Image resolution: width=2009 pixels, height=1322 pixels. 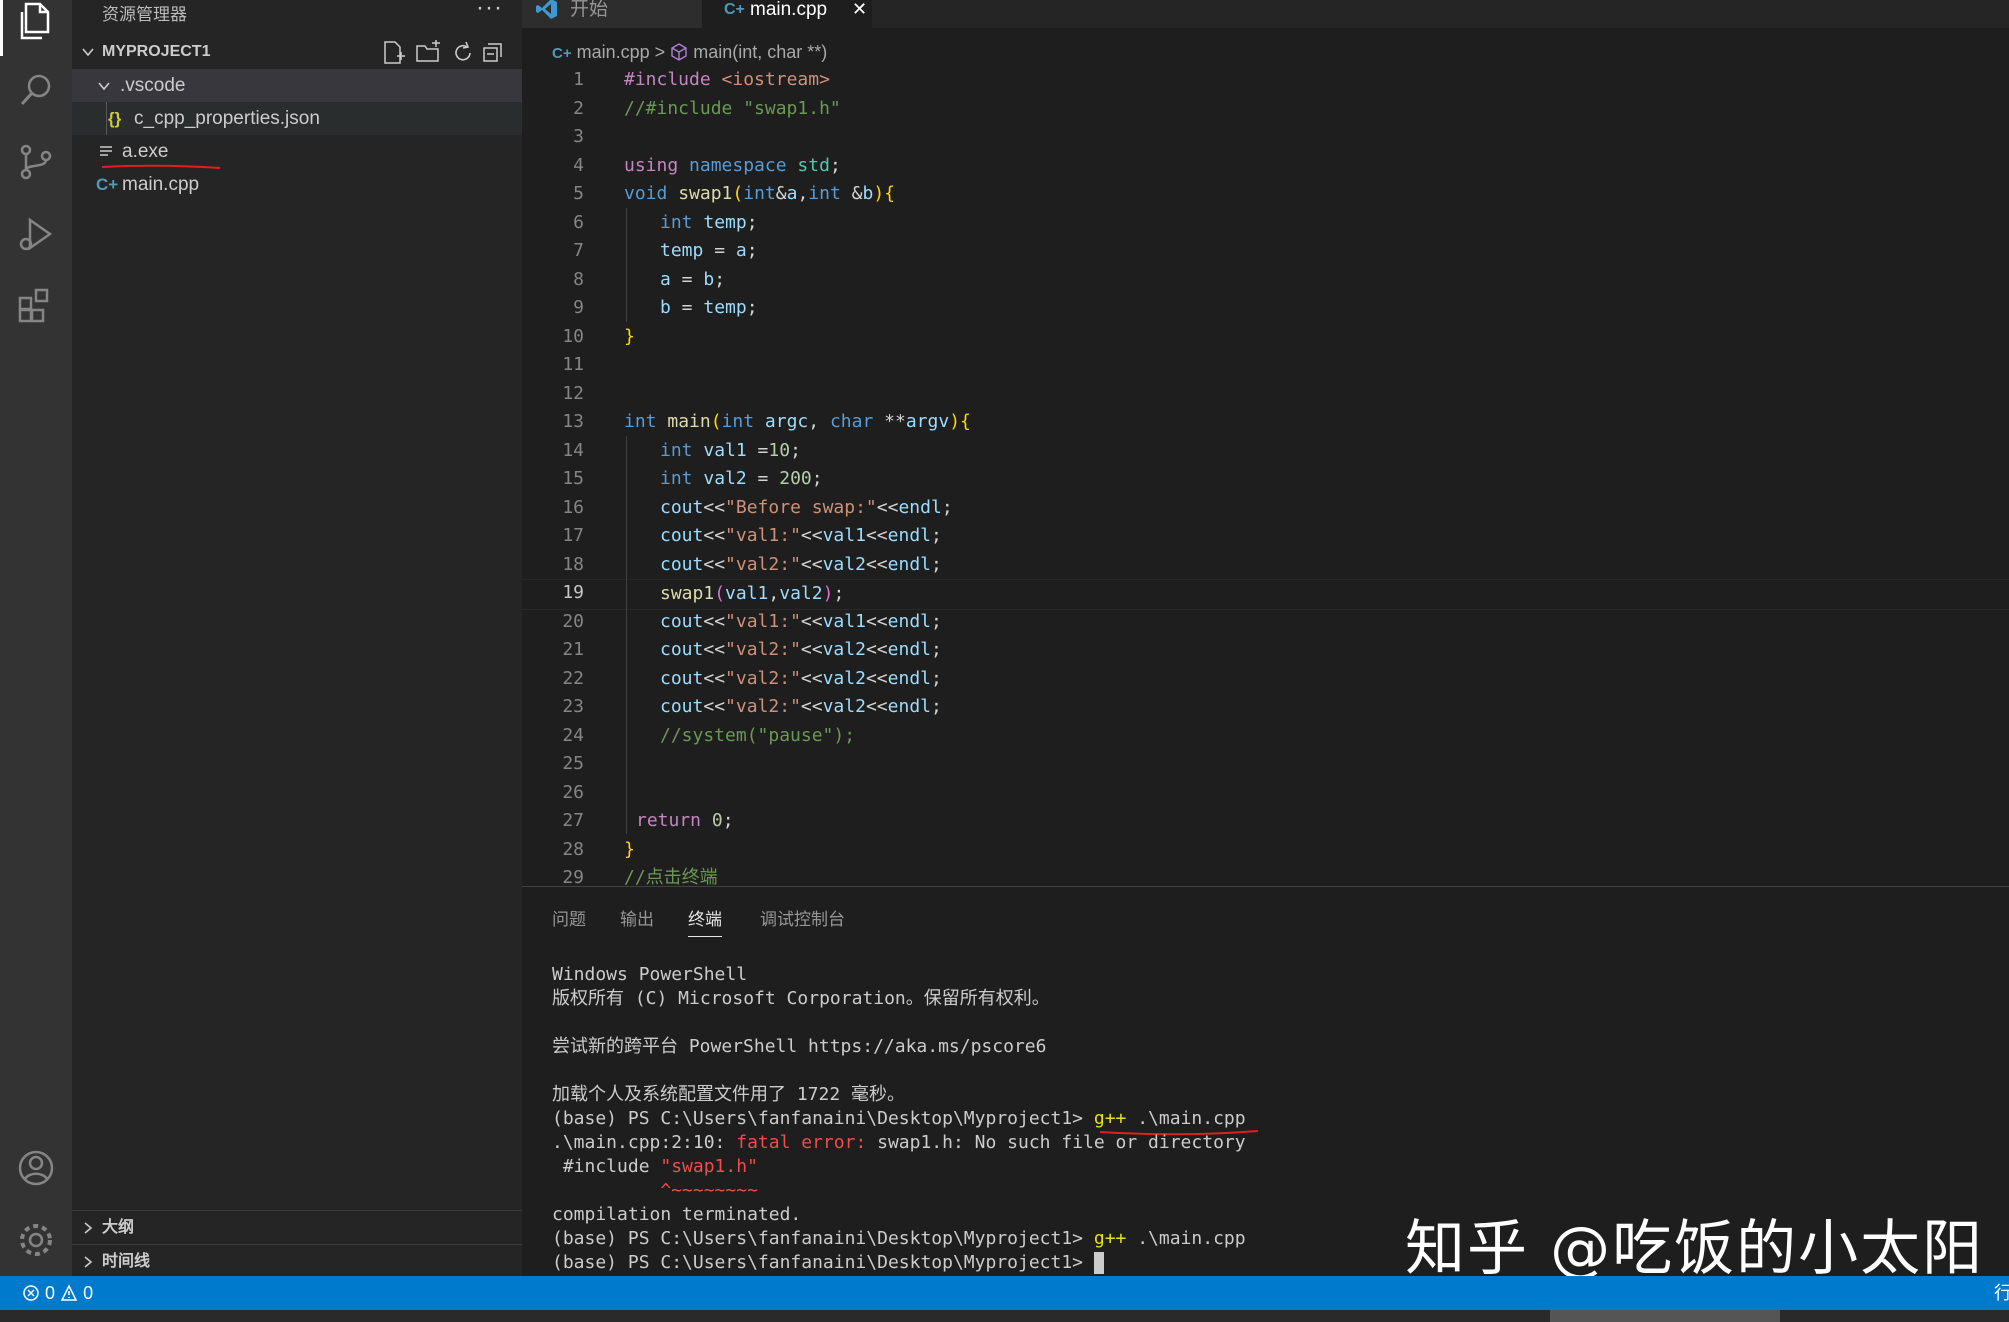 I want to click on code-line: int val2 = 200;, so click(x=741, y=478).